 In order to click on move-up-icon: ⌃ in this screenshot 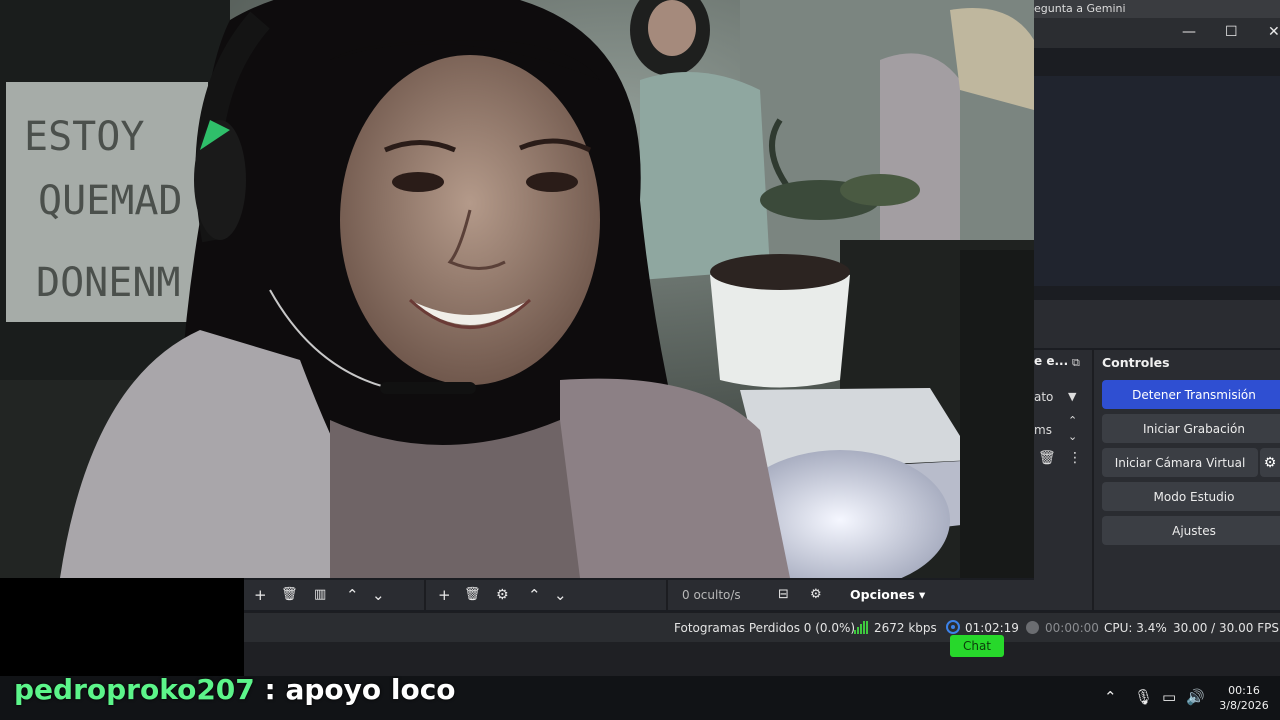, I will do `click(352, 595)`.